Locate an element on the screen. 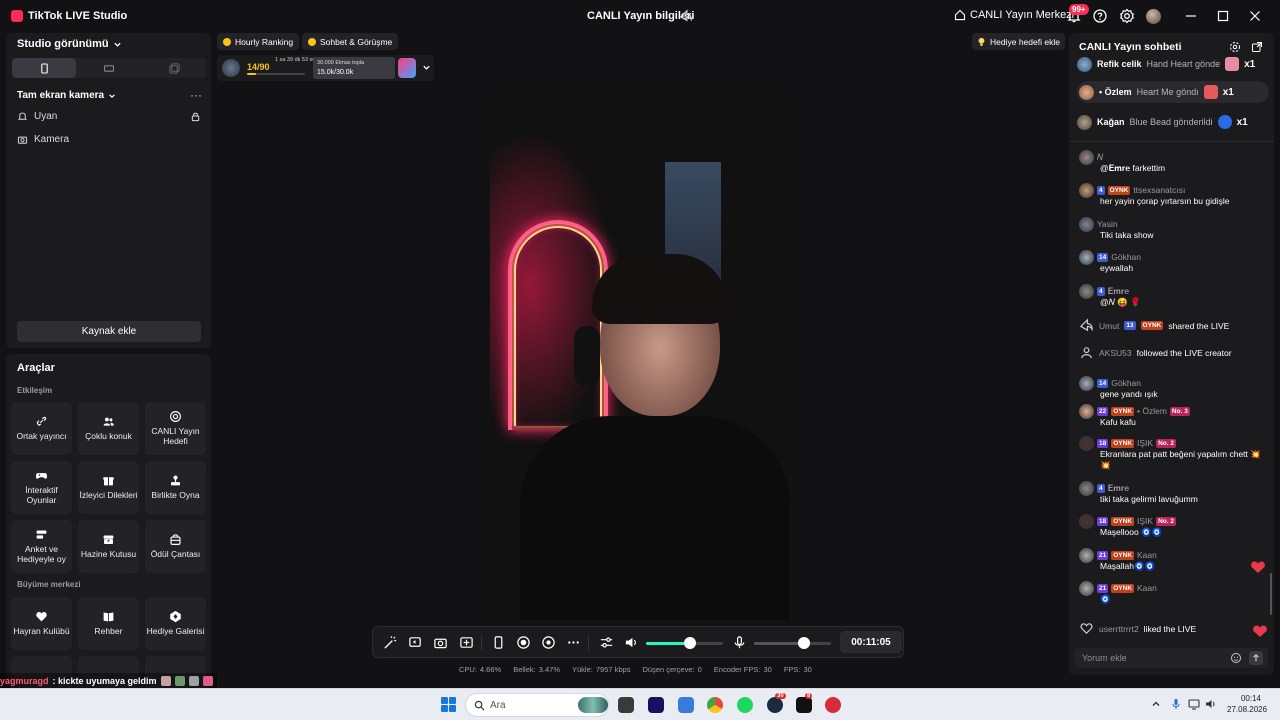 Image resolution: width=1280 pixels, height=720 pixels. chat-message: 21 OYNK Kaan 🧿 is located at coordinates (1173, 592).